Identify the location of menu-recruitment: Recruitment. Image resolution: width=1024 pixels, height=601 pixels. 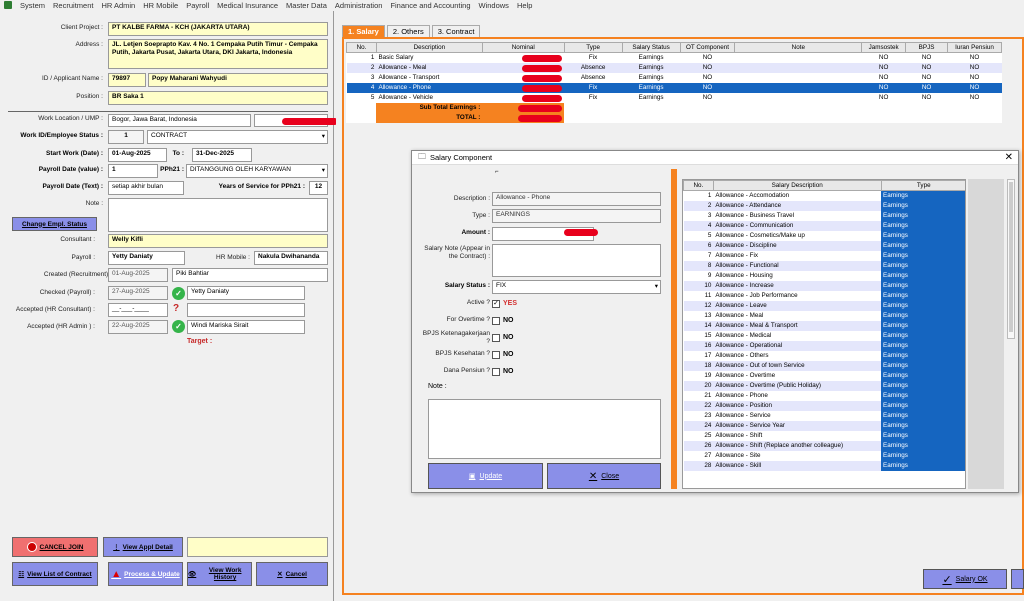
(73, 5).